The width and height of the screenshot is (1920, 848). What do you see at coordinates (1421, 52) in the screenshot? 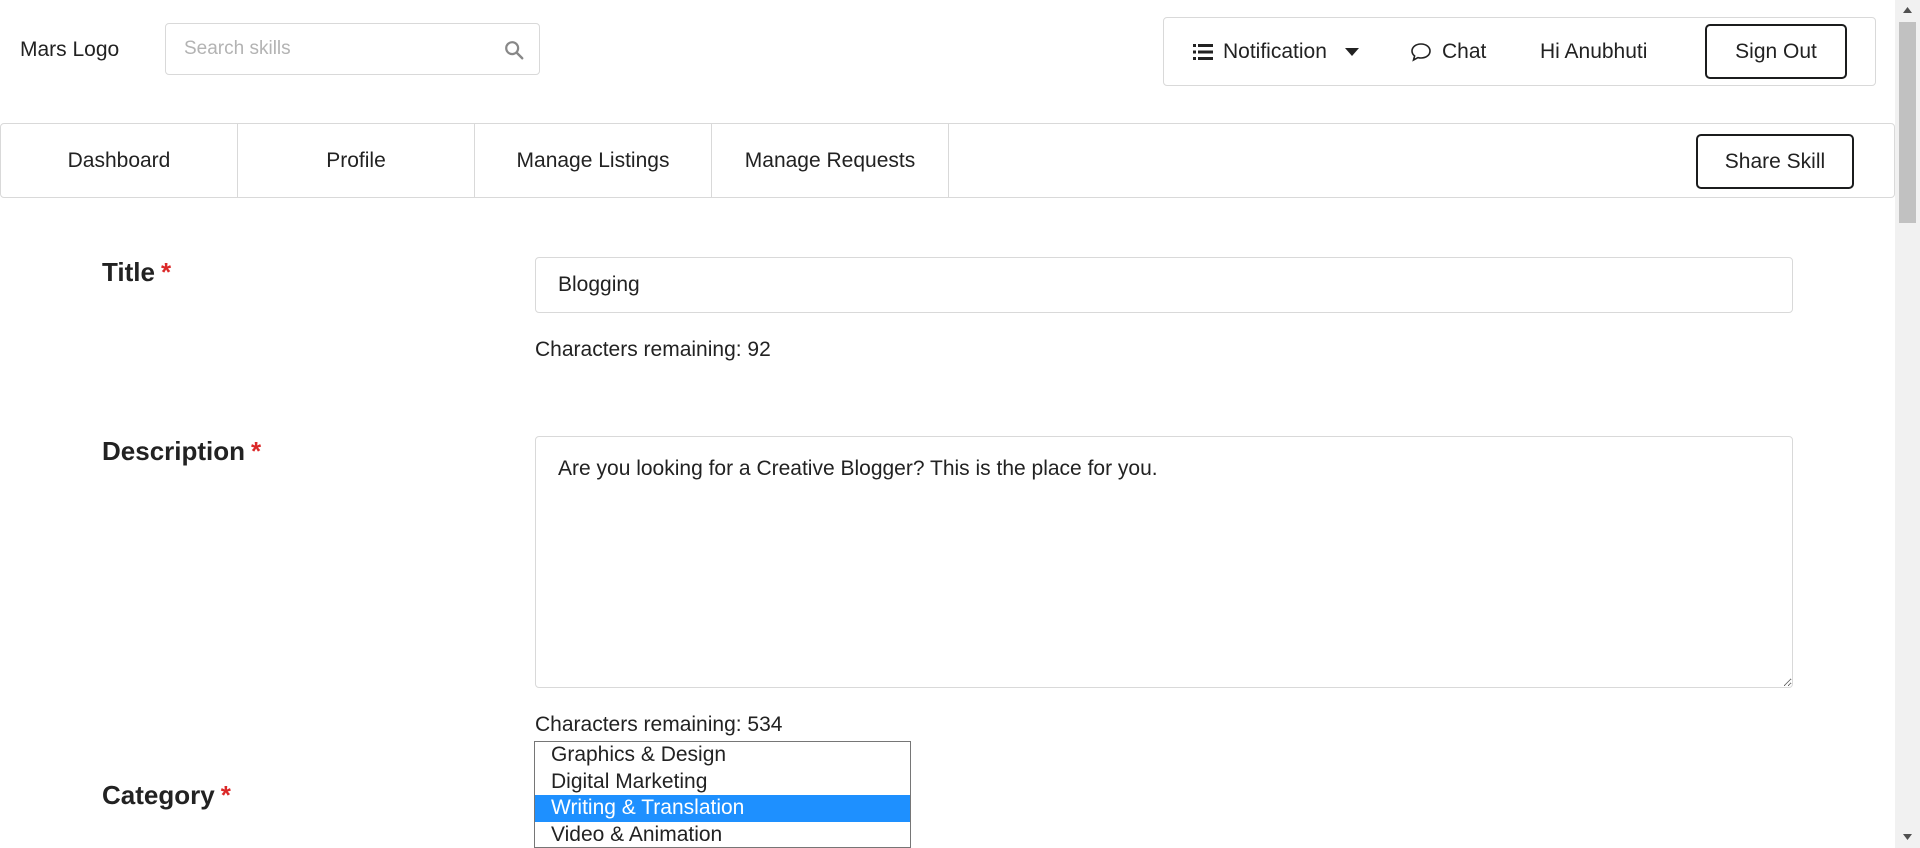
I see `chat-icon` at bounding box center [1421, 52].